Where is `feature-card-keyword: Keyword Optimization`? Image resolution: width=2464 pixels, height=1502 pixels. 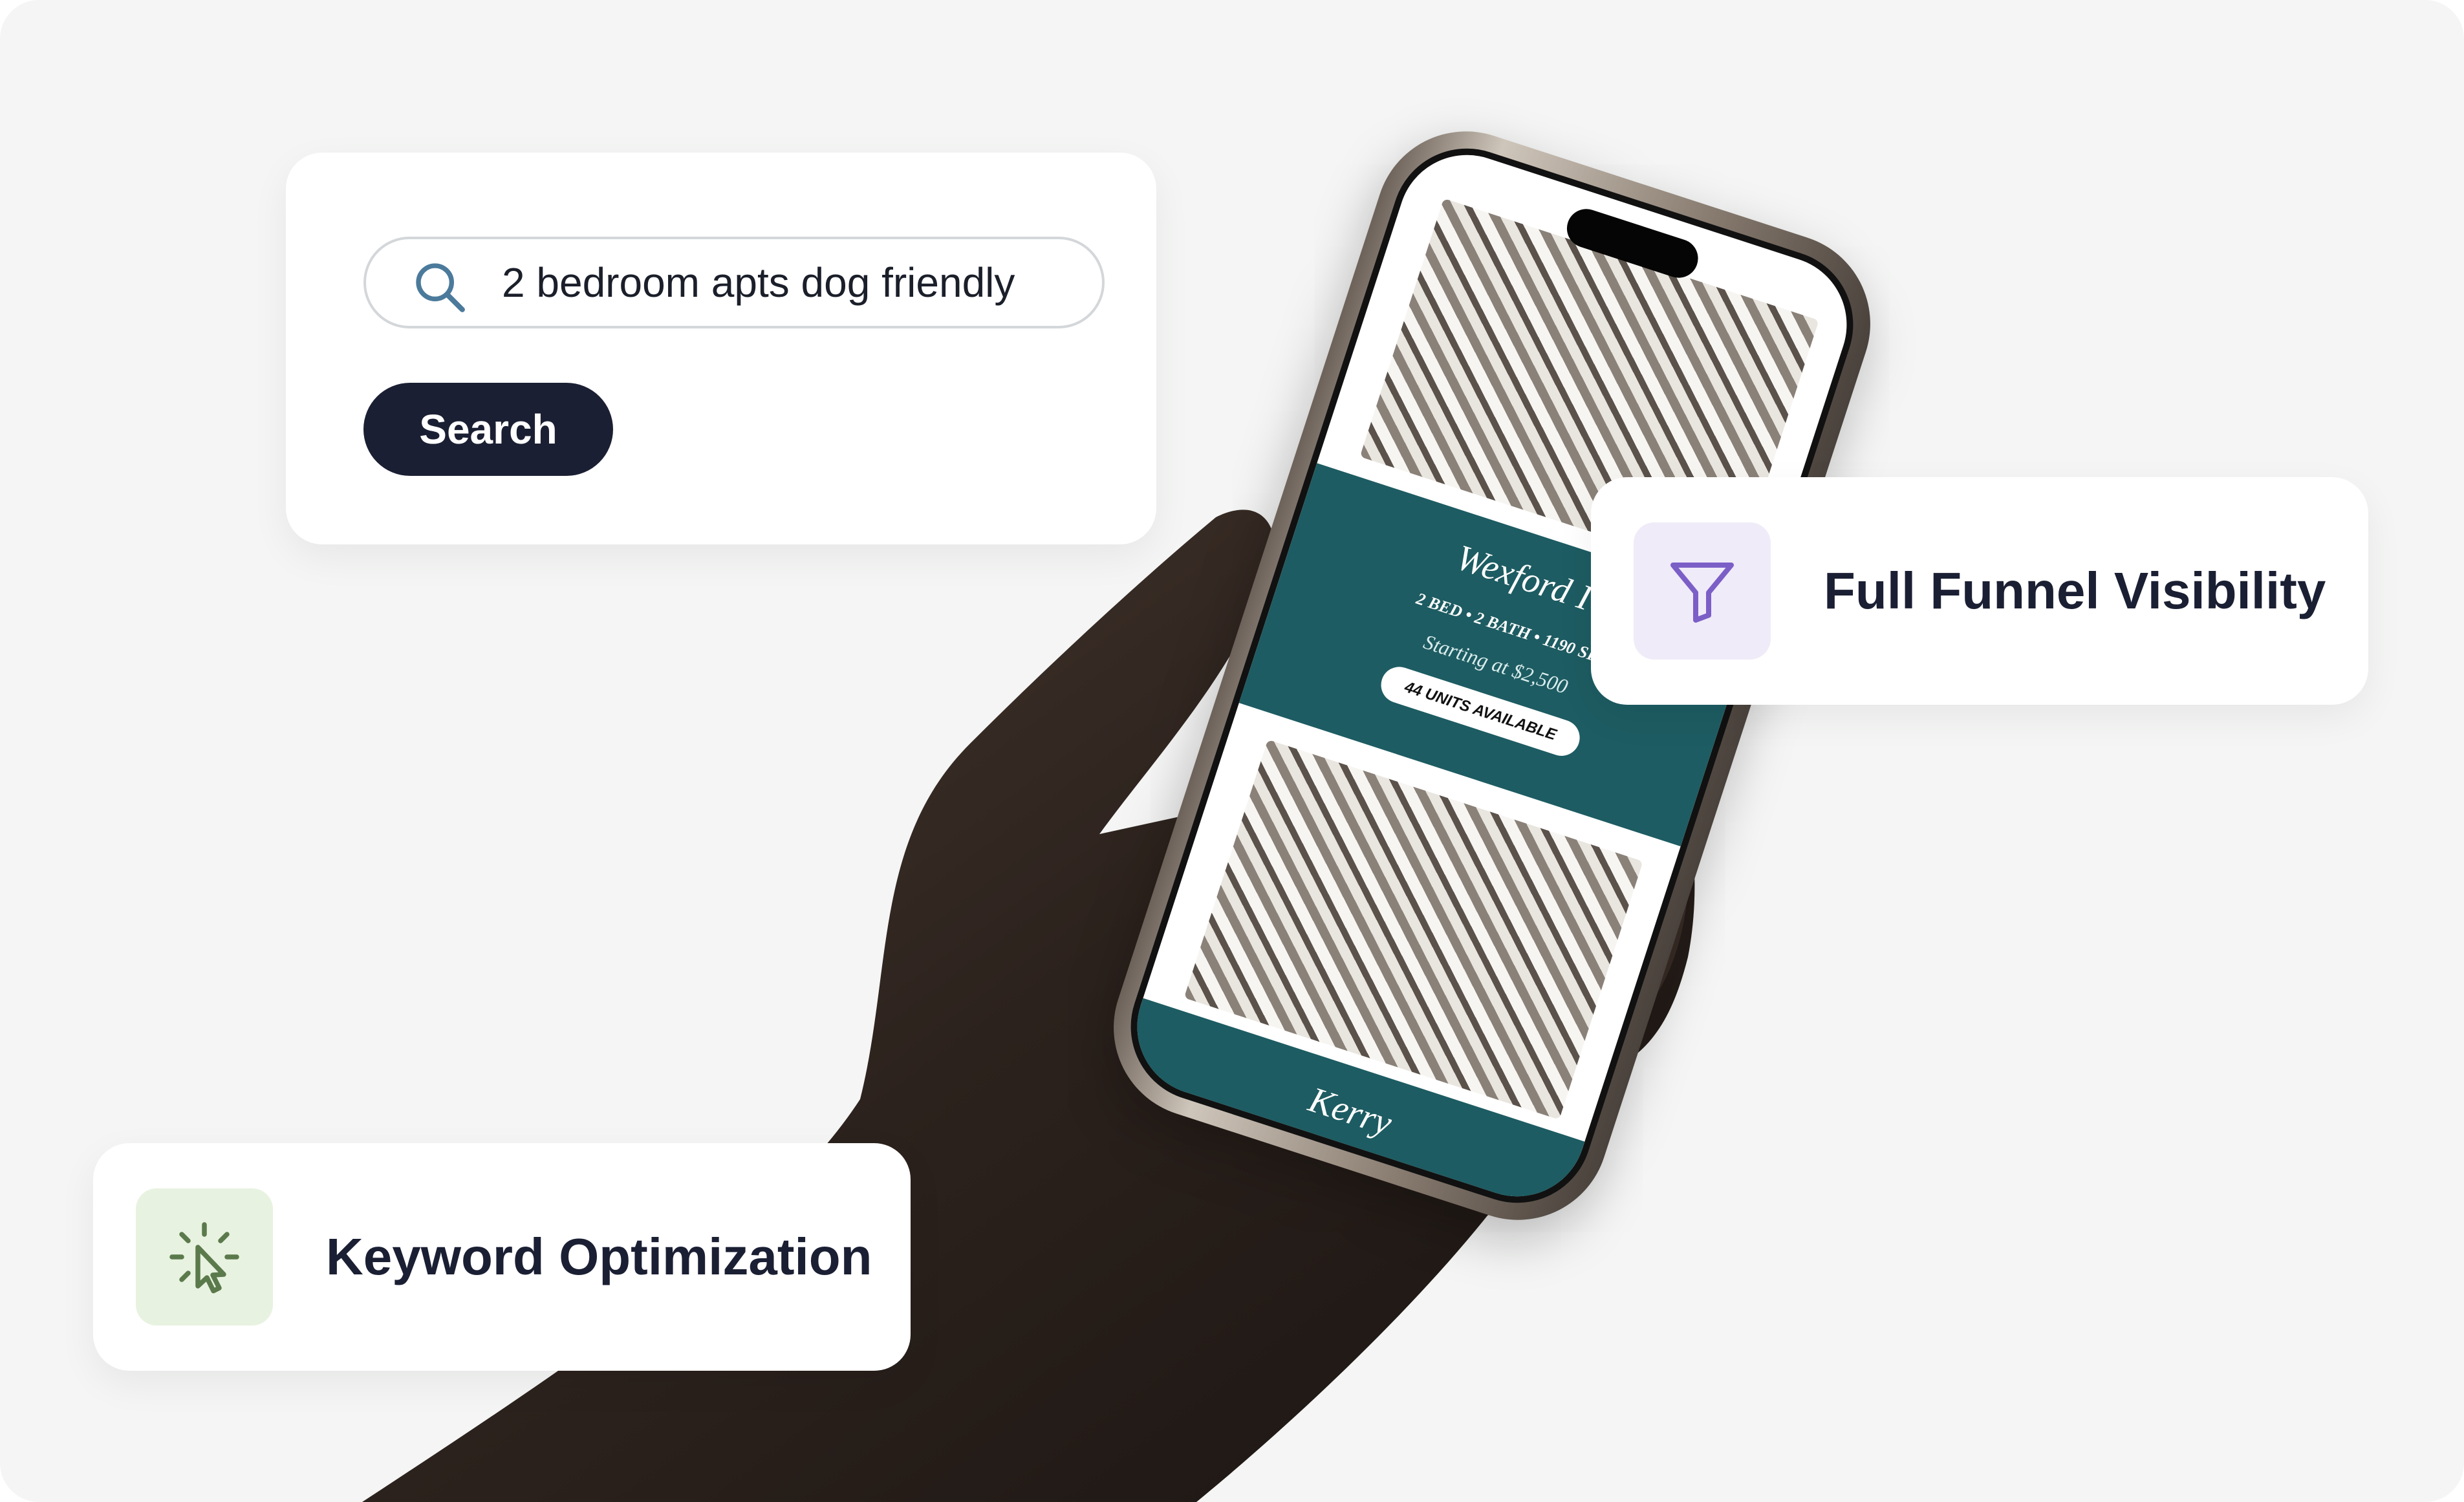 feature-card-keyword: Keyword Optimization is located at coordinates (502, 1257).